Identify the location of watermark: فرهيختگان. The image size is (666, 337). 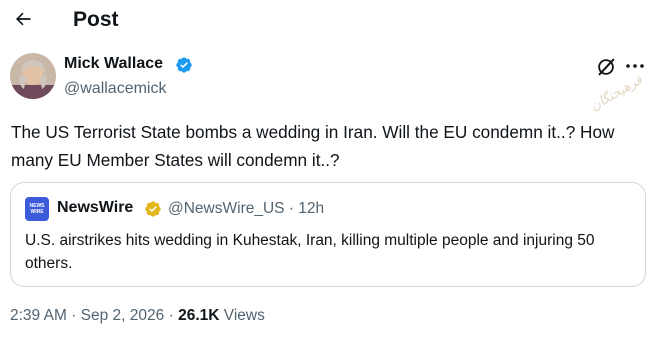
(617, 93).